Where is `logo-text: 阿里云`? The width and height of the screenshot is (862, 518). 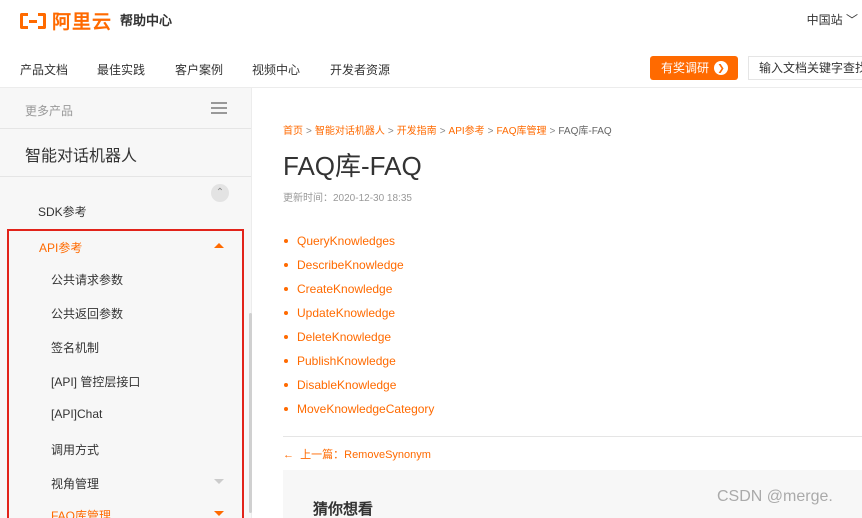
logo-text: 阿里云 is located at coordinates (82, 22).